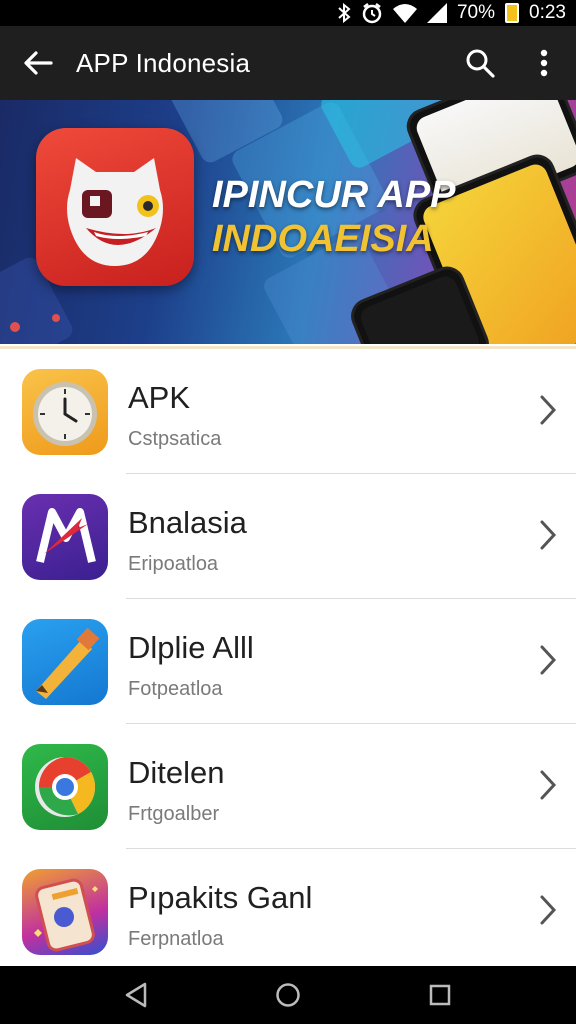 The width and height of the screenshot is (576, 1024). What do you see at coordinates (334, 195) in the screenshot?
I see `banner-title-line1: IPINCUR APP` at bounding box center [334, 195].